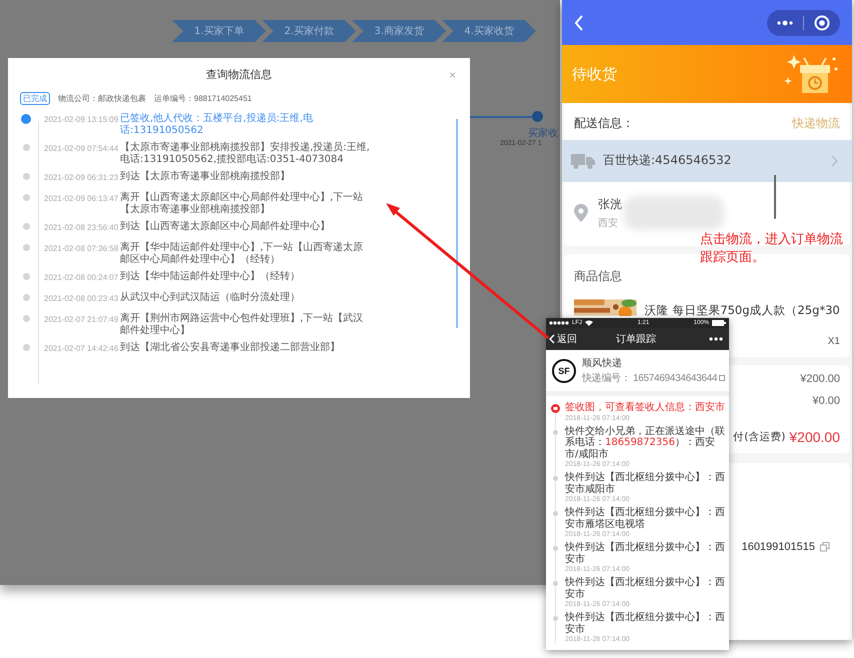 Image resolution: width=854 pixels, height=658 pixels. I want to click on event-text: 到达【太原市寄递事业部桃南揽投部】, so click(205, 177).